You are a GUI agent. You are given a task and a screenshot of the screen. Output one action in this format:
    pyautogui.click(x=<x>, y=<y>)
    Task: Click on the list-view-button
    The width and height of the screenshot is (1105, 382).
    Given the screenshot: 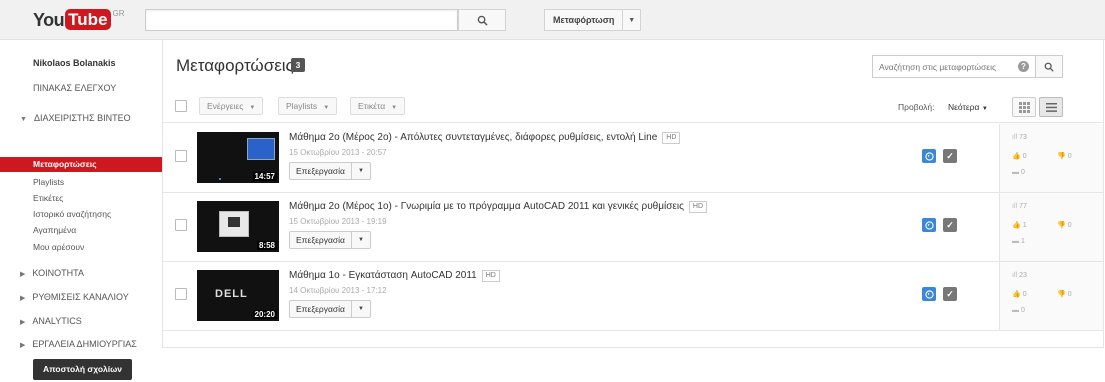 What is the action you would take?
    pyautogui.click(x=1051, y=107)
    